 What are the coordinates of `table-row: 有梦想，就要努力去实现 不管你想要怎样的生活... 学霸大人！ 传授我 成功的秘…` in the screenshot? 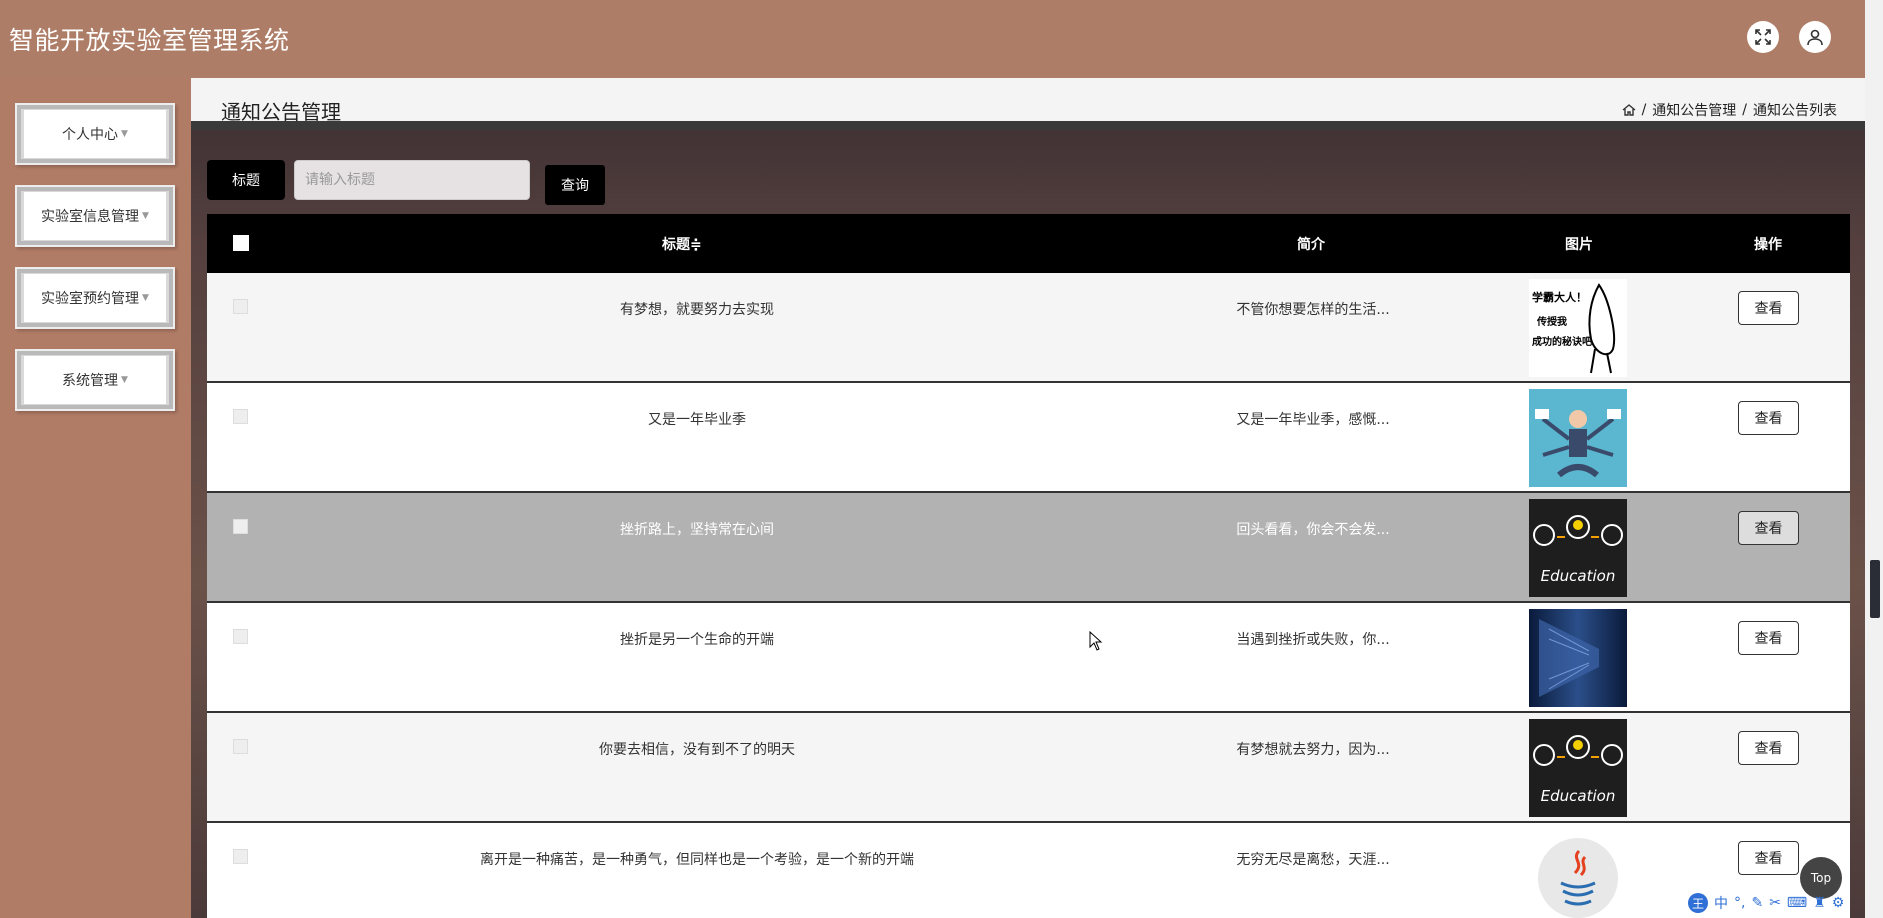 It's located at (1028, 328).